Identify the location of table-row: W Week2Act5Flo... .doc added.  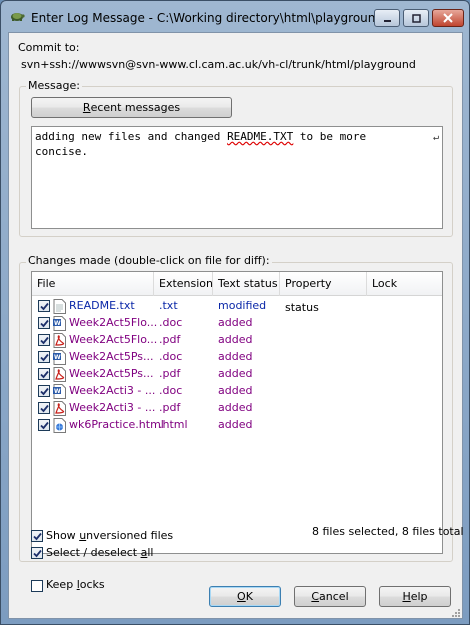
(237, 323).